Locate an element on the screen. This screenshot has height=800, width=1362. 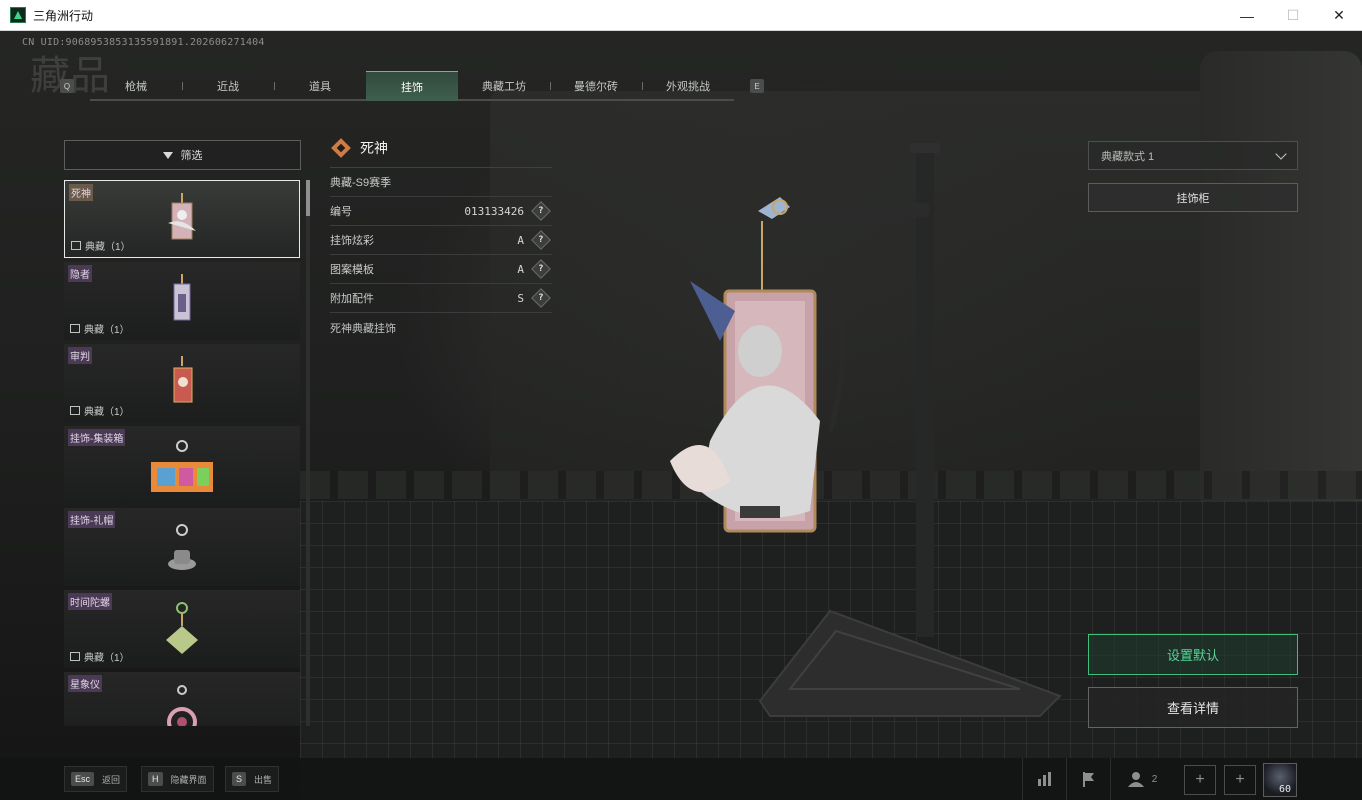
tab-strip: 枪械 近战 道具 挂饰 典藏工坊 曼德尔砖 外观挑战 is located at coordinates (412, 86).